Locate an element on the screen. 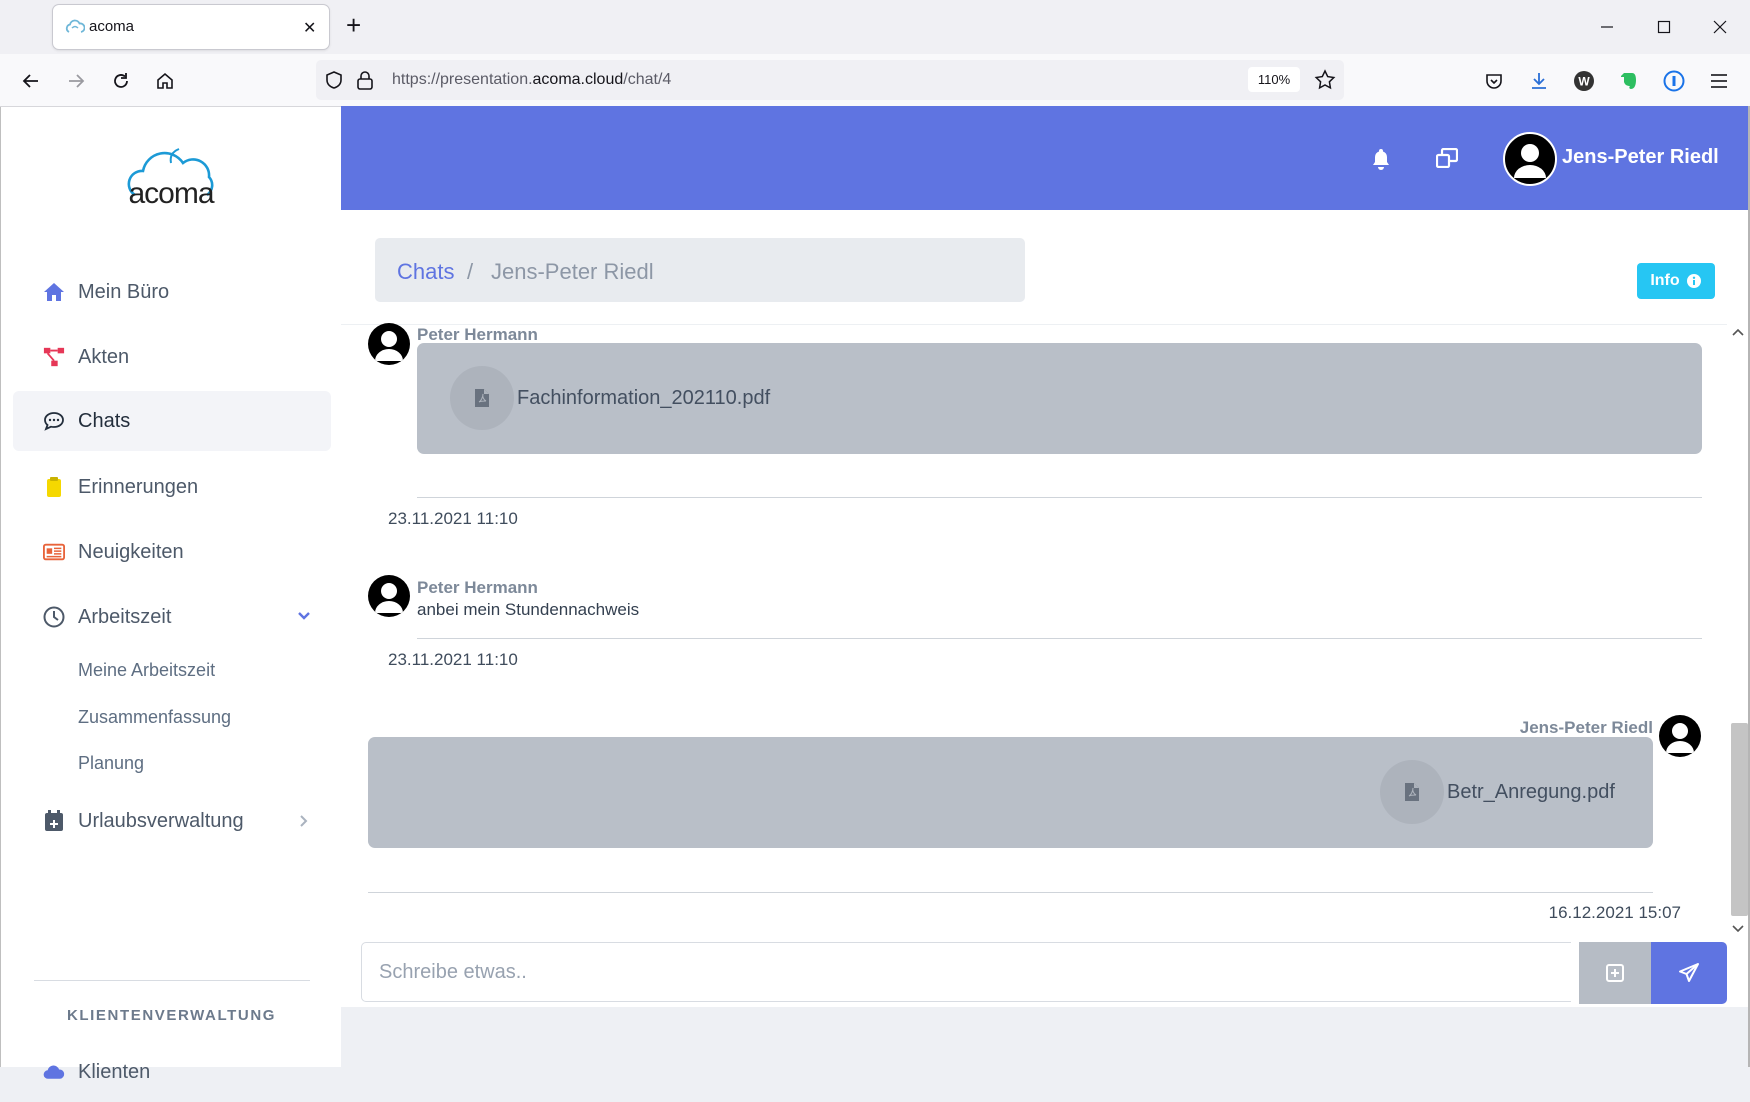  sidebar-item-arbeitszeit: Arbeitszeit is located at coordinates (172, 617).